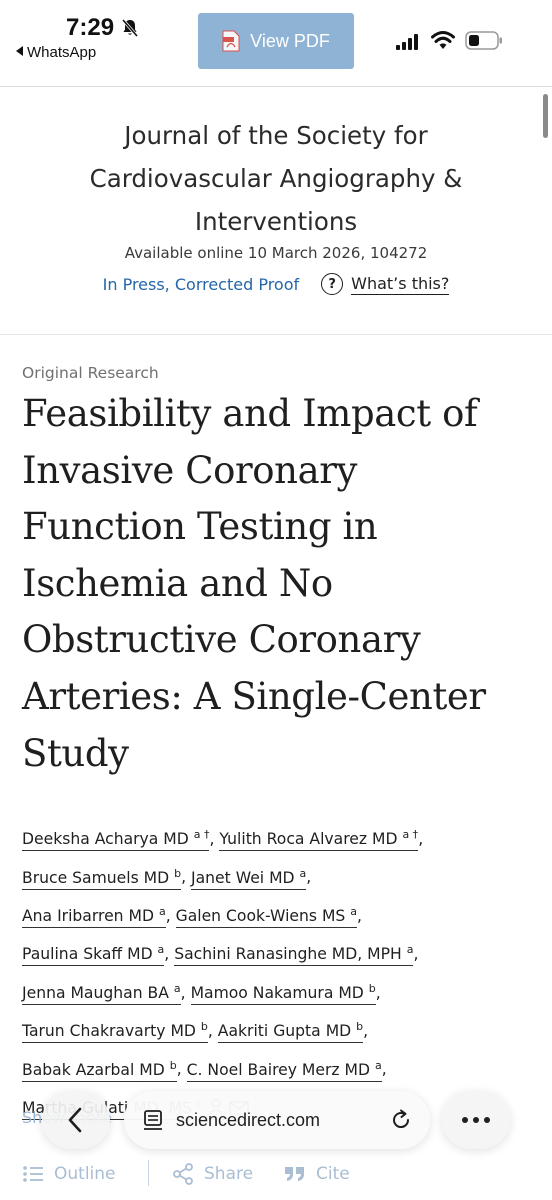  I want to click on view-pdf-button: View PDF, so click(276, 41).